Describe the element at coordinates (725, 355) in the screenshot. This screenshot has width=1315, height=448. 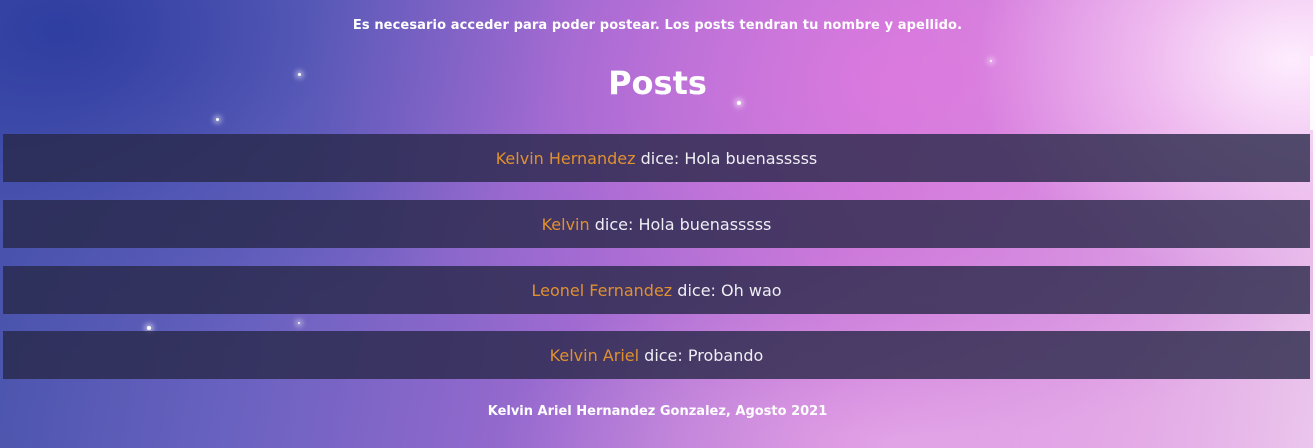
I see `post-message: Probando` at that location.